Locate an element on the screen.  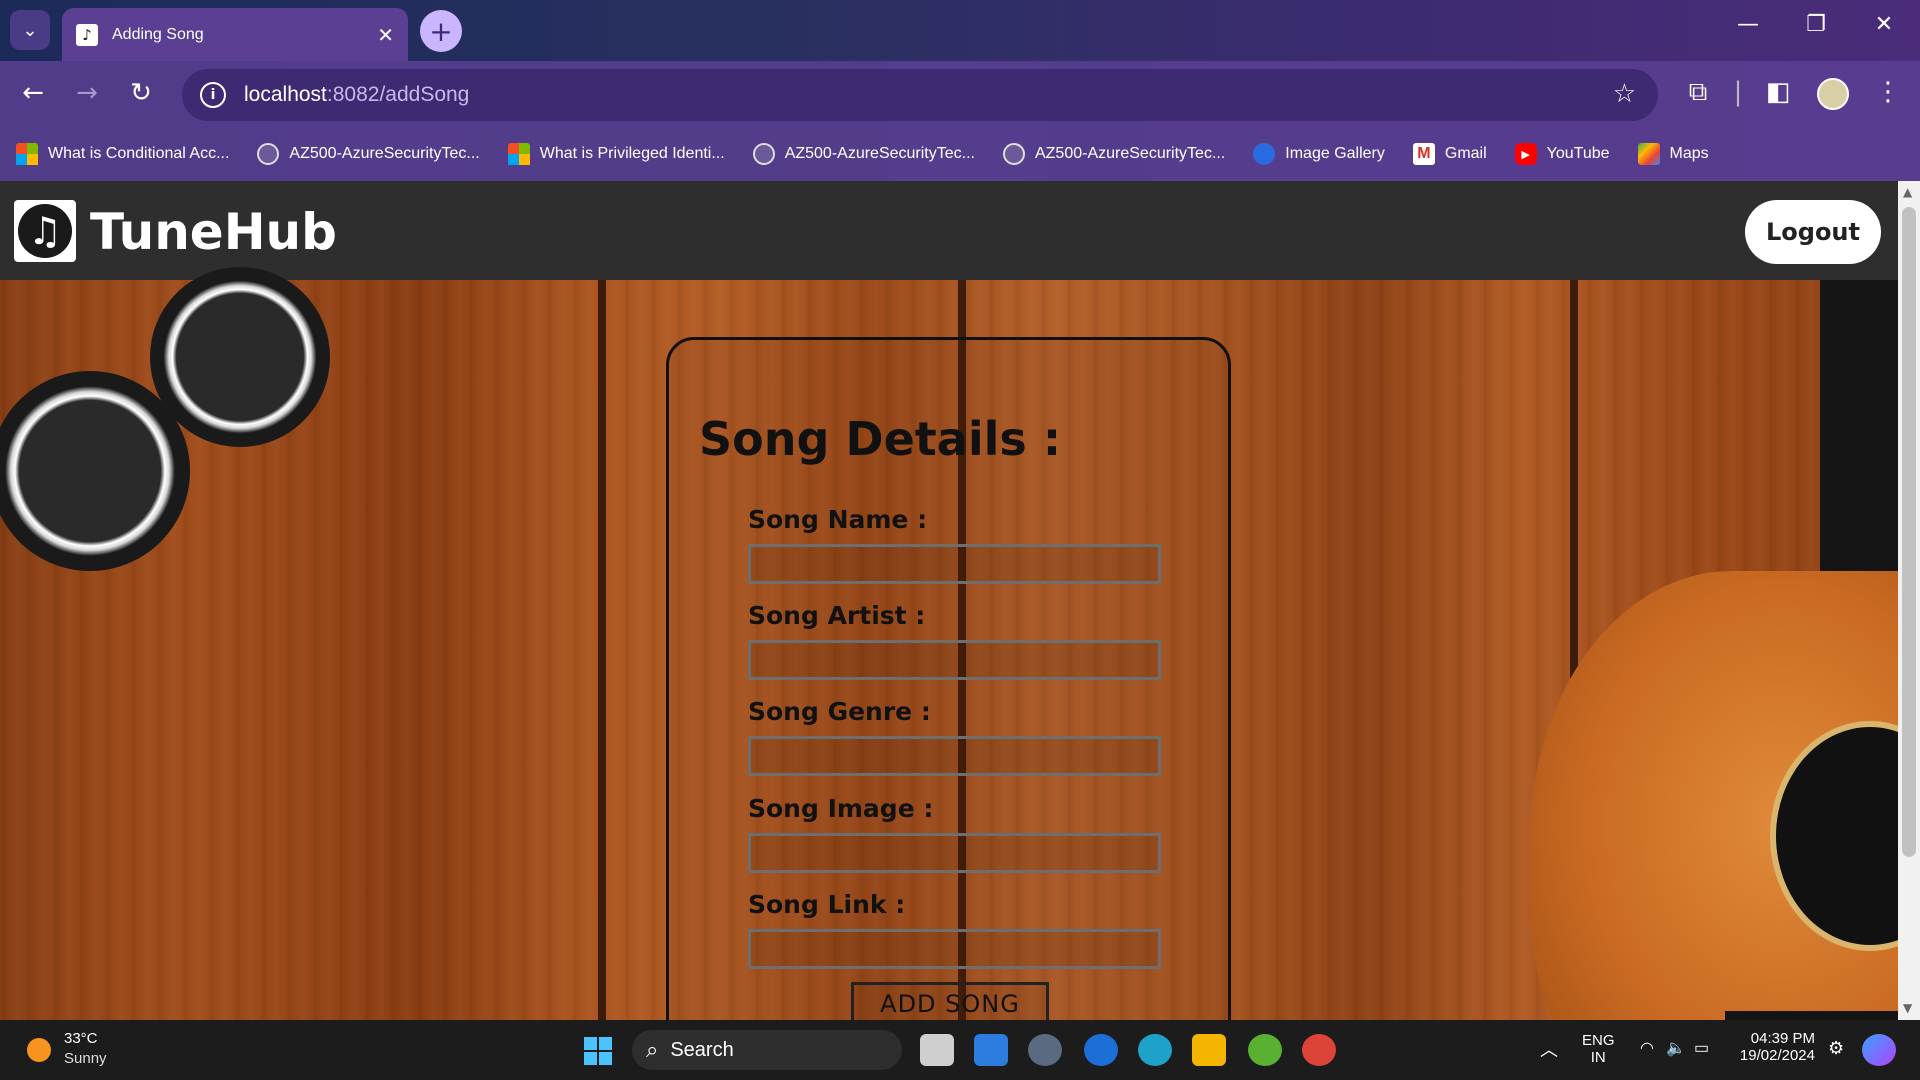
gmail-icon: M is located at coordinates (1423, 154).